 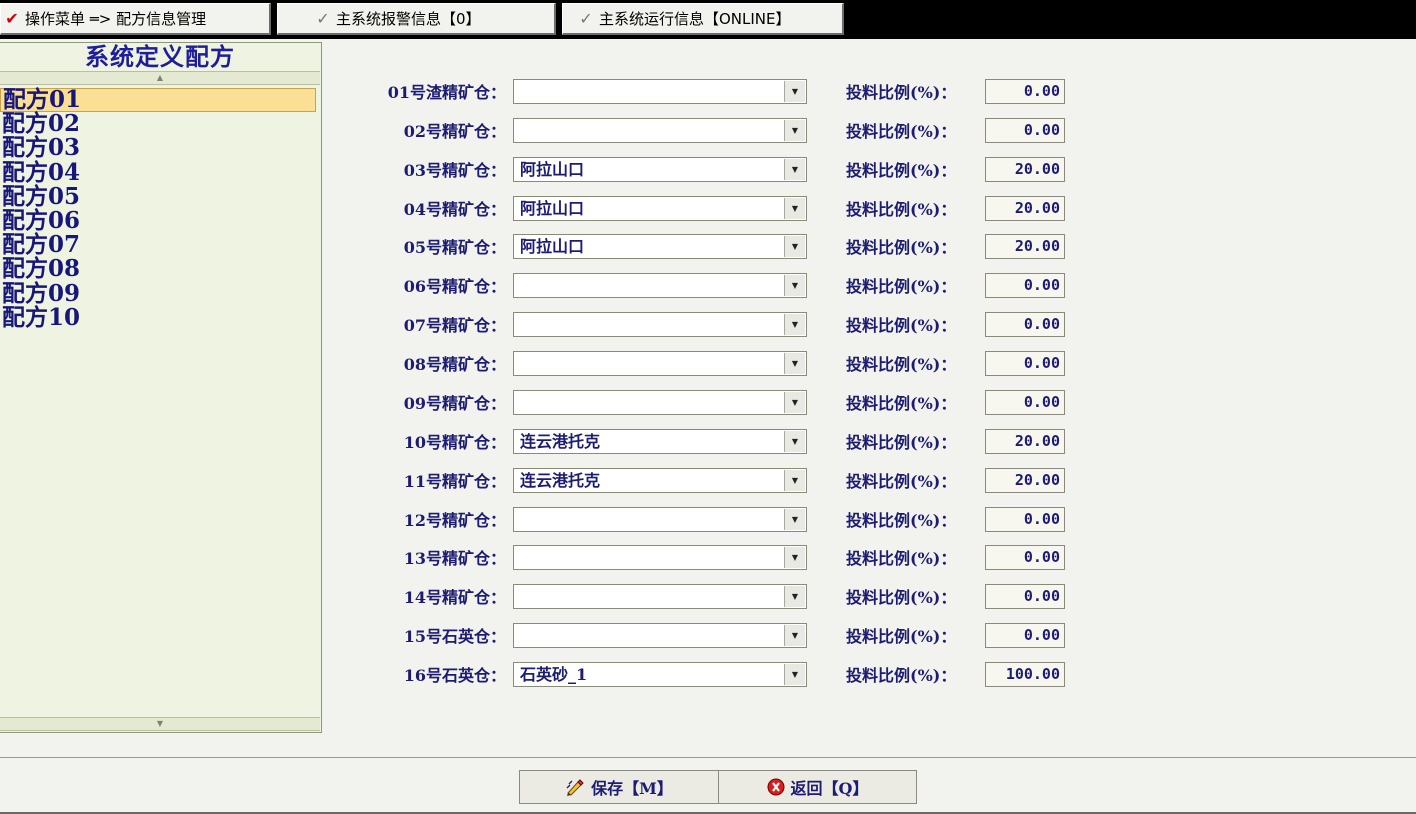 I want to click on checkmark-icon: ✔, so click(x=12, y=18).